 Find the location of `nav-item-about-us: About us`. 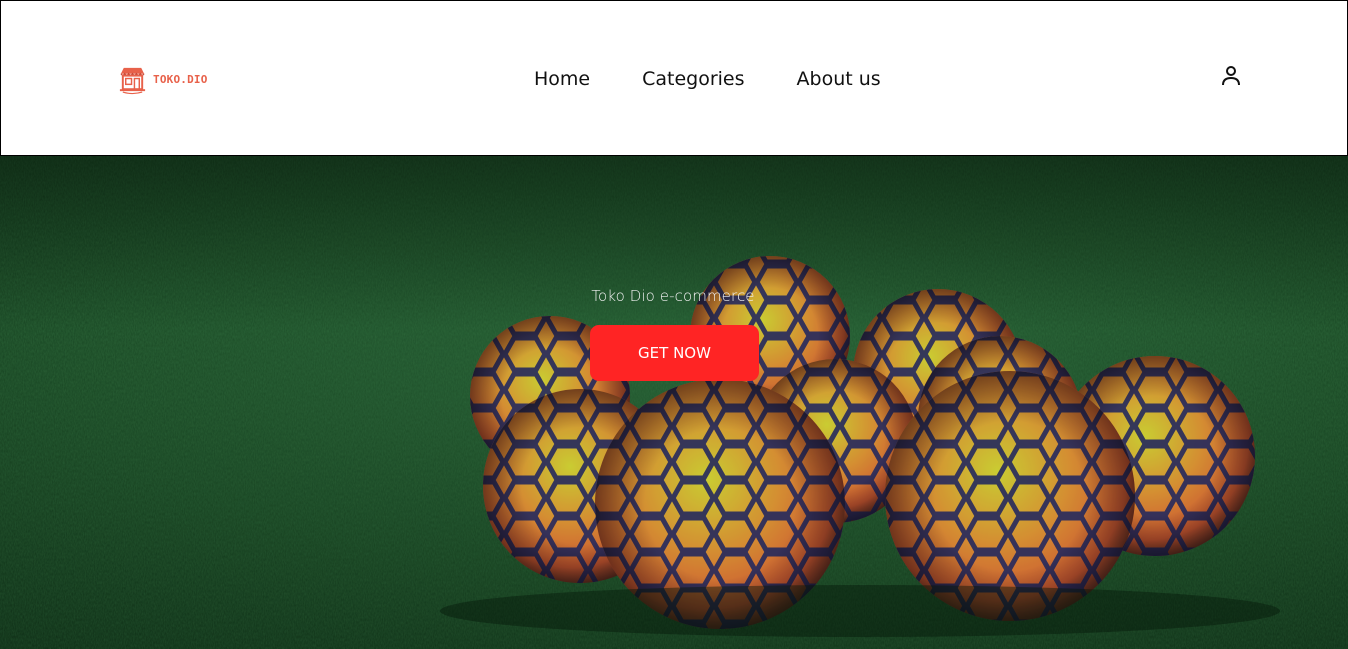

nav-item-about-us: About us is located at coordinates (839, 79).